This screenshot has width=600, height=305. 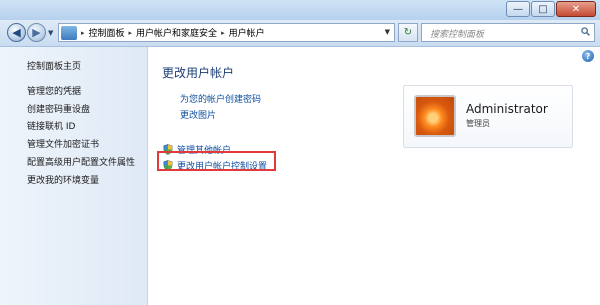 What do you see at coordinates (16, 32) in the screenshot?
I see `back-button: ◀` at bounding box center [16, 32].